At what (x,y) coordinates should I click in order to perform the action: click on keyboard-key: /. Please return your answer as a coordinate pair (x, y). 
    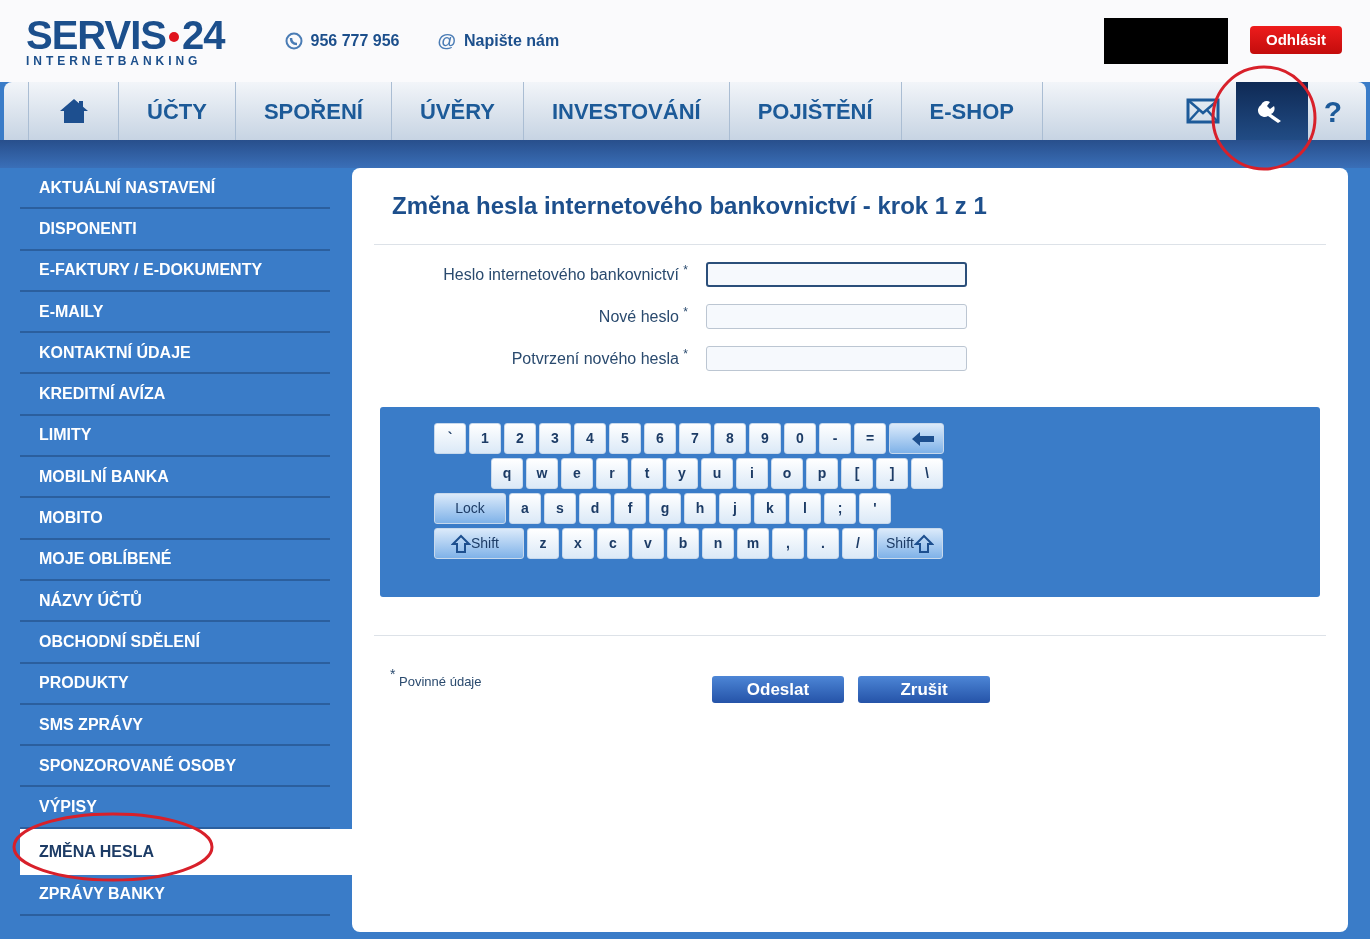
    Looking at the image, I should click on (858, 543).